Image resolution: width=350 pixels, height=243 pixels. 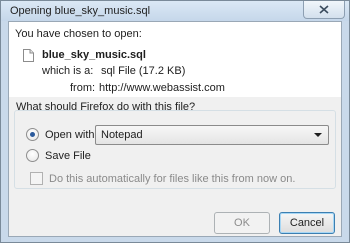 I want to click on title-bar: Opening blue_sky_music.sql, so click(x=175, y=11).